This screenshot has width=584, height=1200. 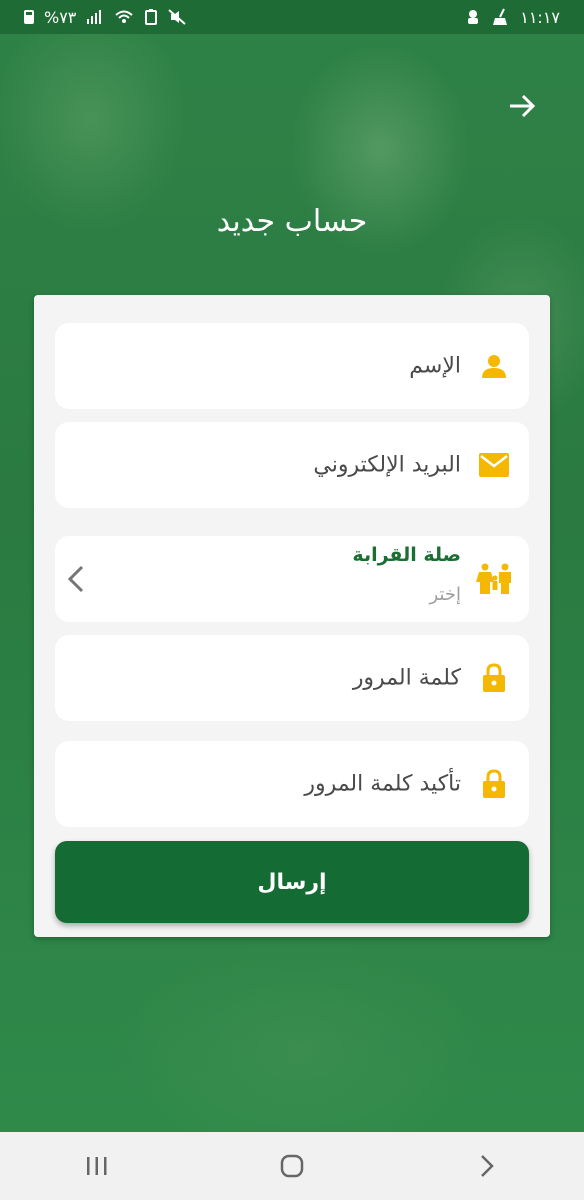 What do you see at coordinates (494, 366) in the screenshot?
I see `person-icon` at bounding box center [494, 366].